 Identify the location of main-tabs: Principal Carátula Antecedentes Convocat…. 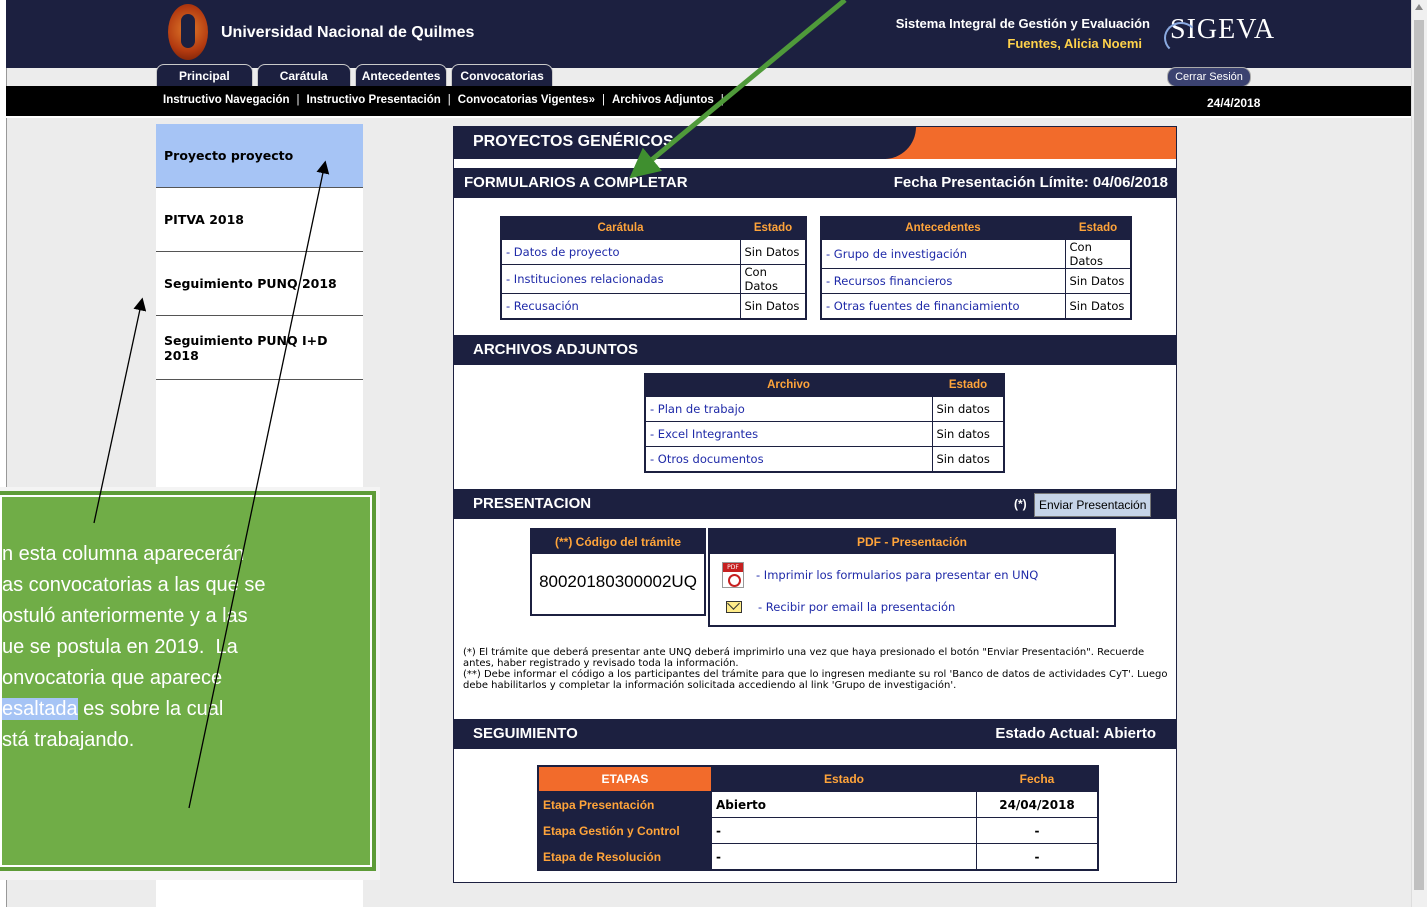
(354, 75).